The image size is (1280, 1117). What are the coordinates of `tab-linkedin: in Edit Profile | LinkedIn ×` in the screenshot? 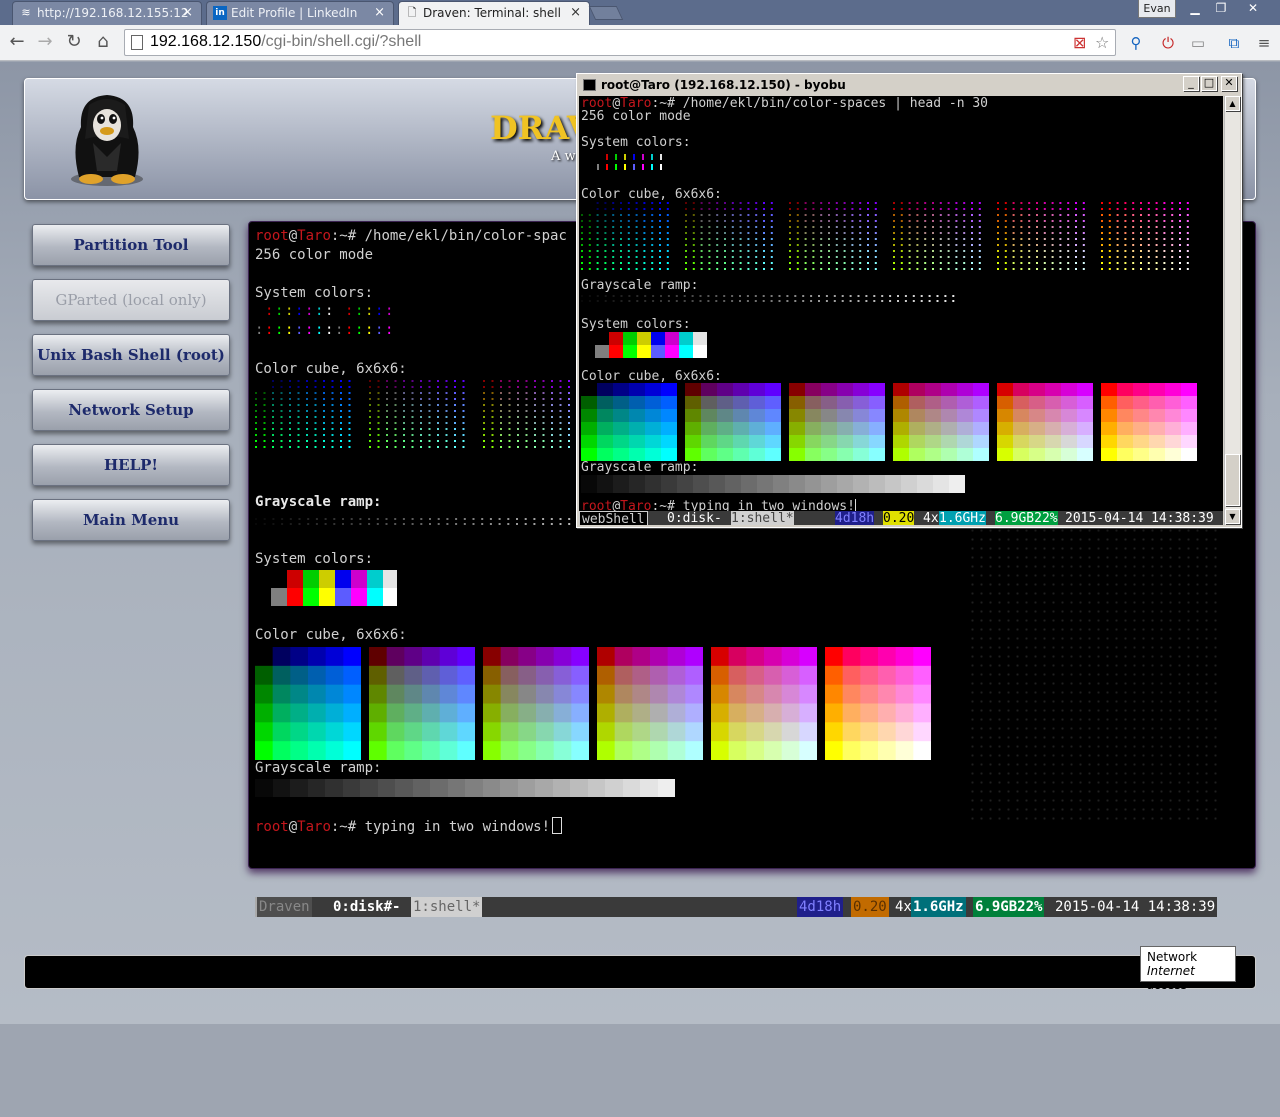 It's located at (300, 13).